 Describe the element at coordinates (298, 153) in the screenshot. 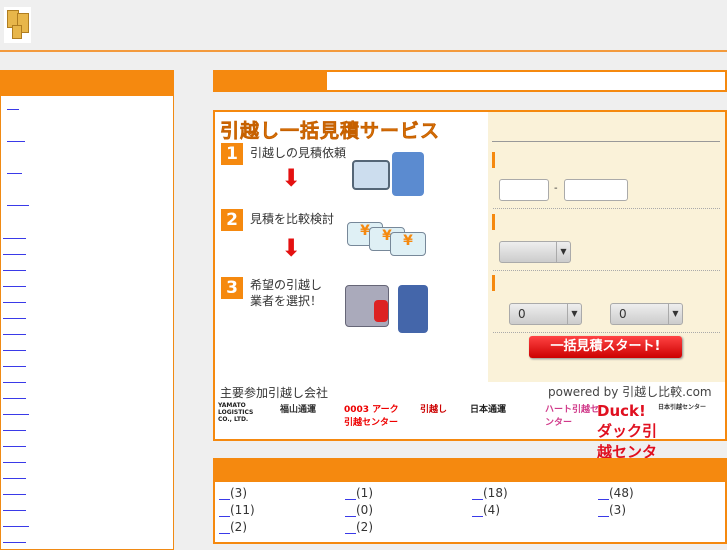

I see `step-text: 引越しの見積依頼` at that location.